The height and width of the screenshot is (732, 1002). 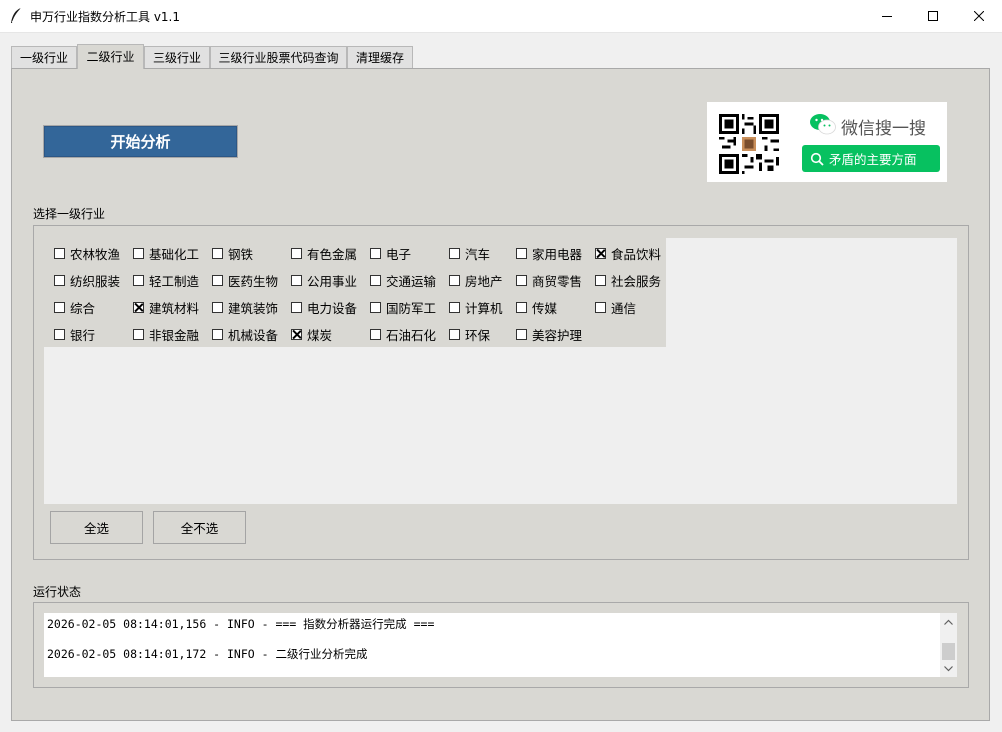 I want to click on industry-checkbox-label: 商贸零售, so click(x=557, y=281).